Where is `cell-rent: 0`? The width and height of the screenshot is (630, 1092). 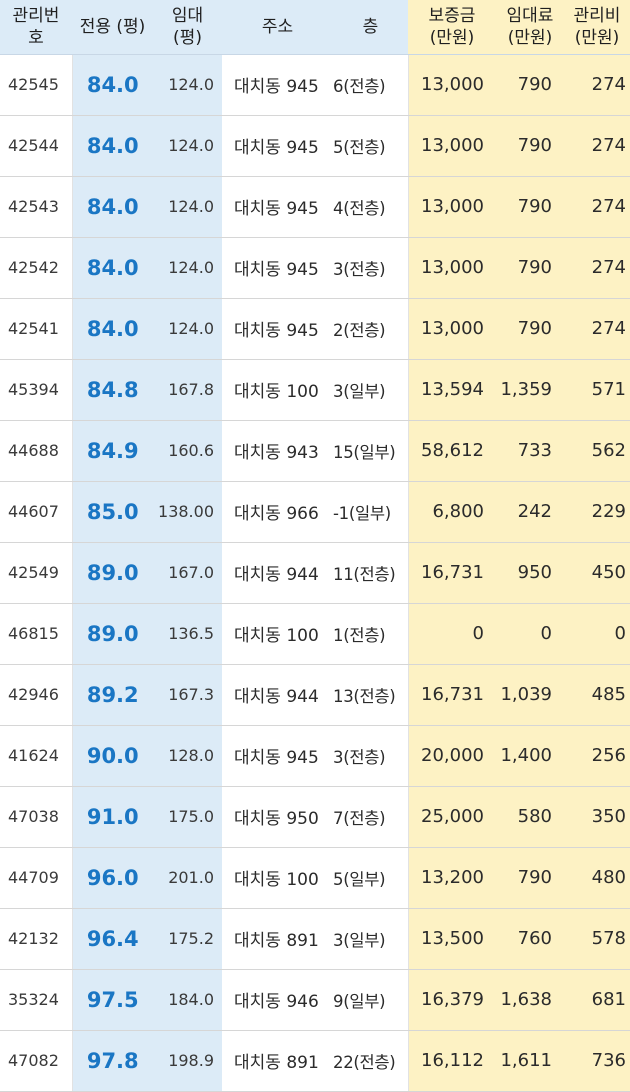 cell-rent: 0 is located at coordinates (530, 634).